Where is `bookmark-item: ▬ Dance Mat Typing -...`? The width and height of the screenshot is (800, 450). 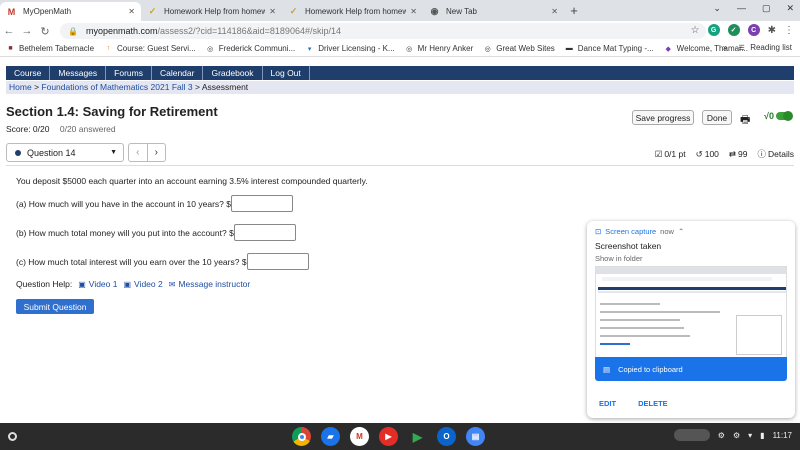
bookmark-item: ▬ Dance Mat Typing -... is located at coordinates (609, 48).